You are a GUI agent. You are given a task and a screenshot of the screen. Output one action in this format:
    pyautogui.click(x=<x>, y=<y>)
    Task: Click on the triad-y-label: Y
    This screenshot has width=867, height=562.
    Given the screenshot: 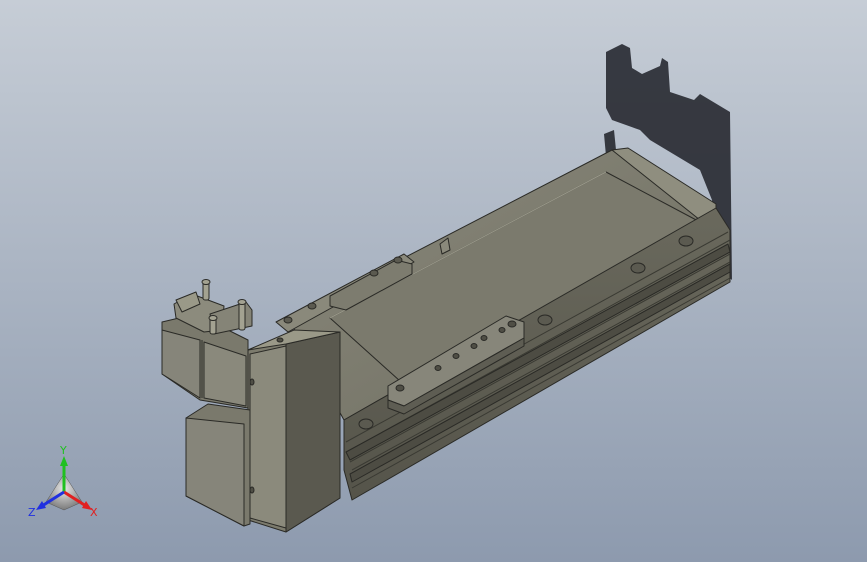 What is the action you would take?
    pyautogui.click(x=63, y=450)
    